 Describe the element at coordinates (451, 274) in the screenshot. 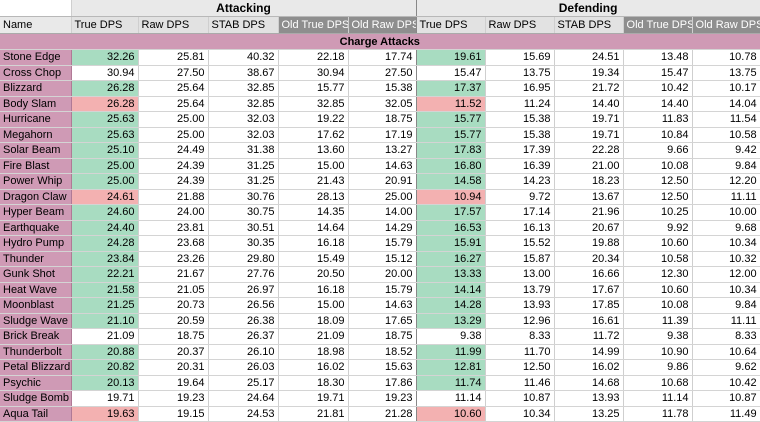

I see `defending-value-cell: 13.33` at that location.